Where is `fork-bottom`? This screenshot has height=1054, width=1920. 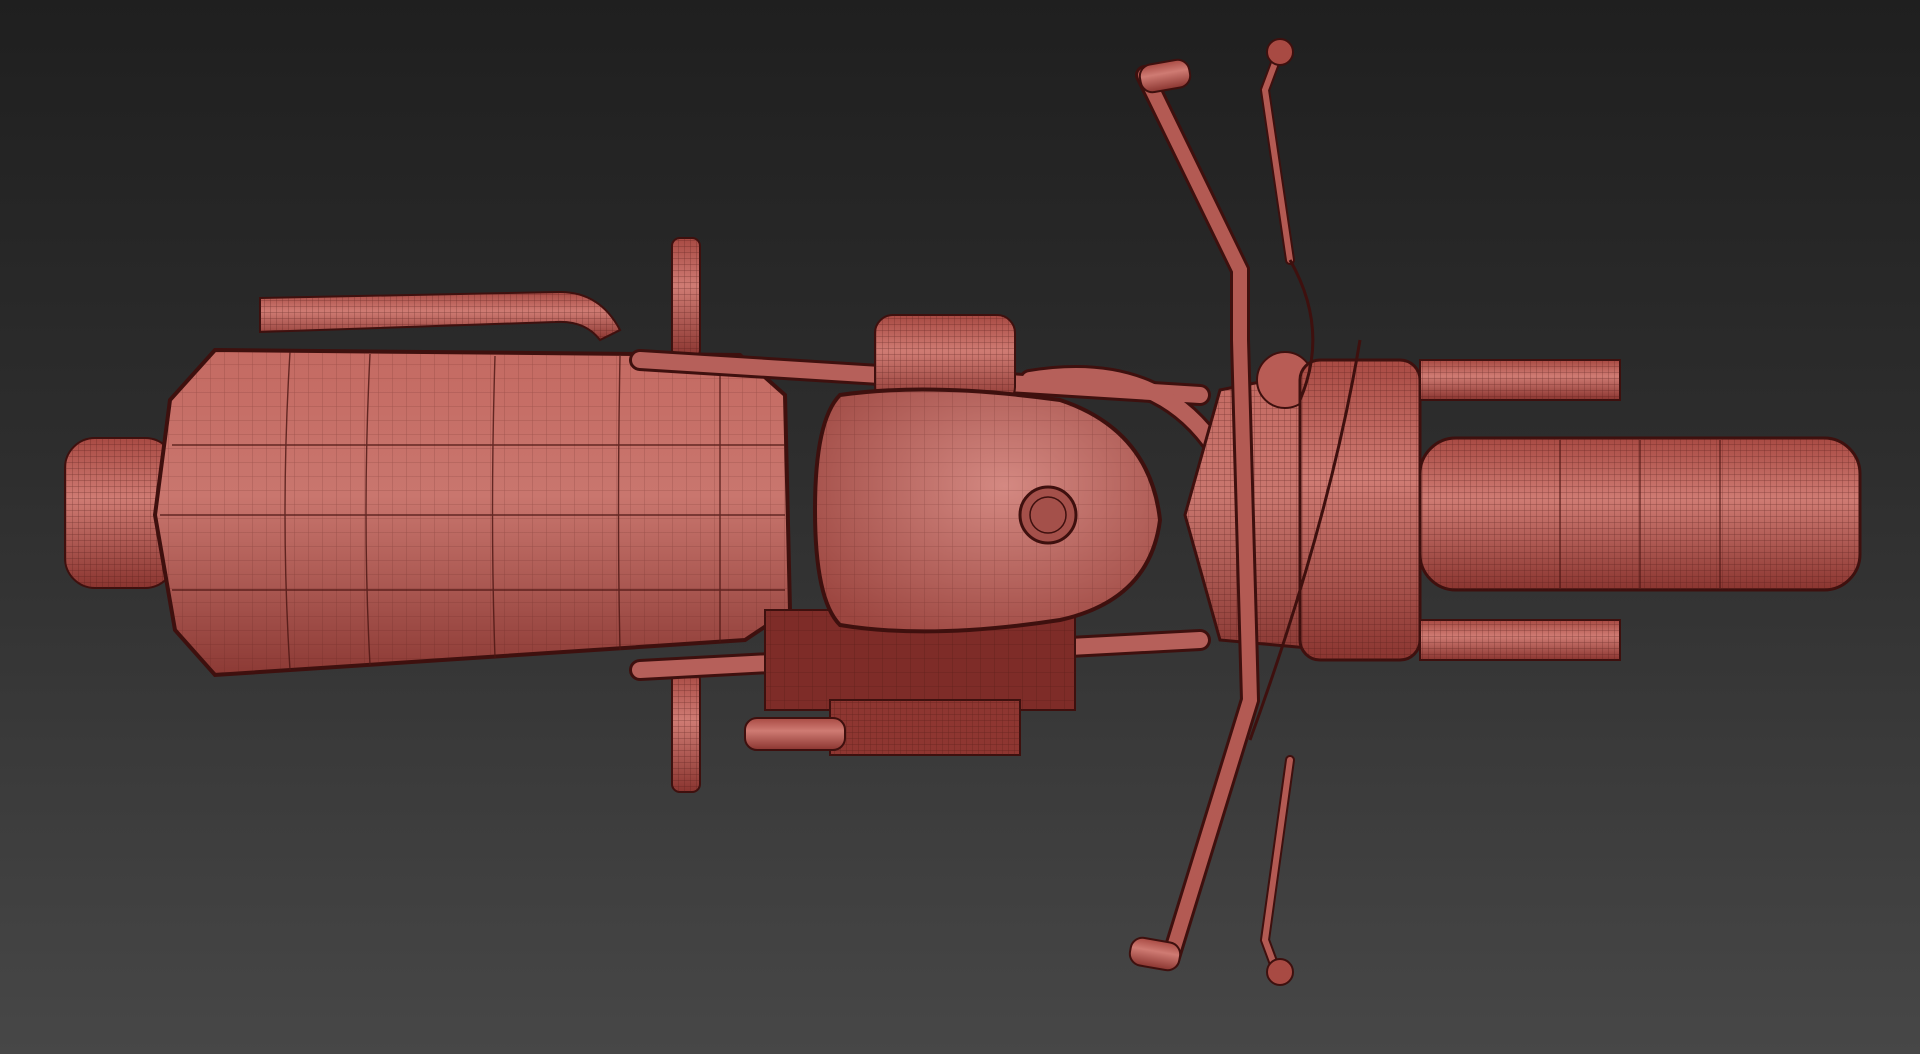 fork-bottom is located at coordinates (1520, 640).